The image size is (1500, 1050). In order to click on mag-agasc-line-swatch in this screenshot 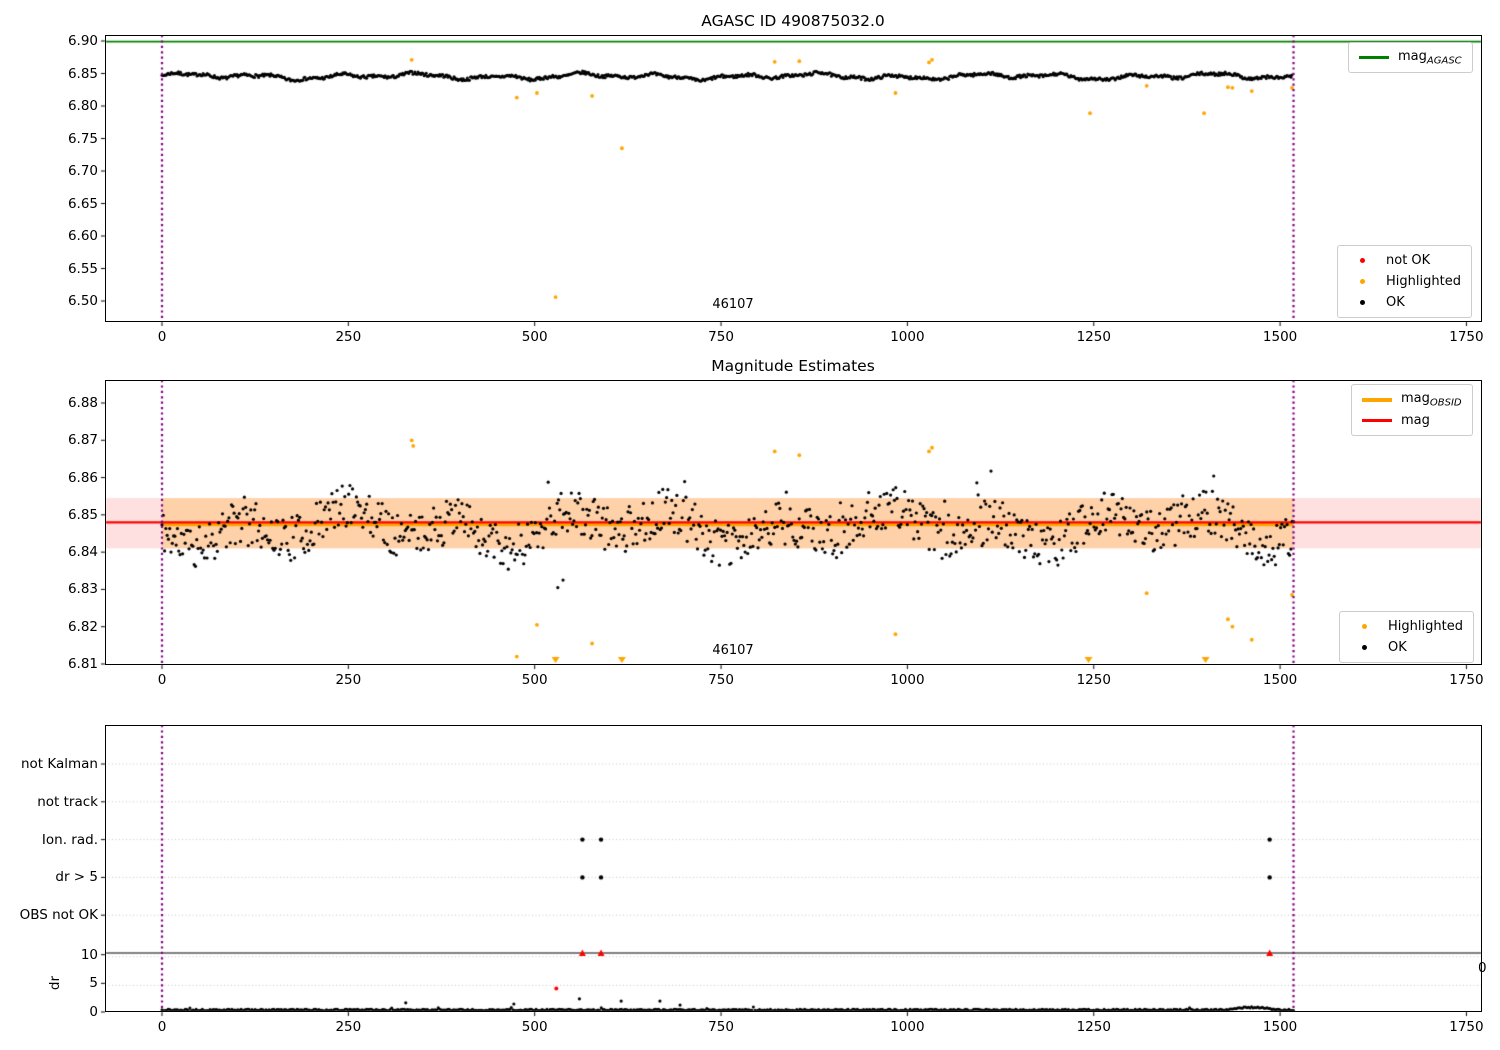, I will do `click(1374, 57)`.